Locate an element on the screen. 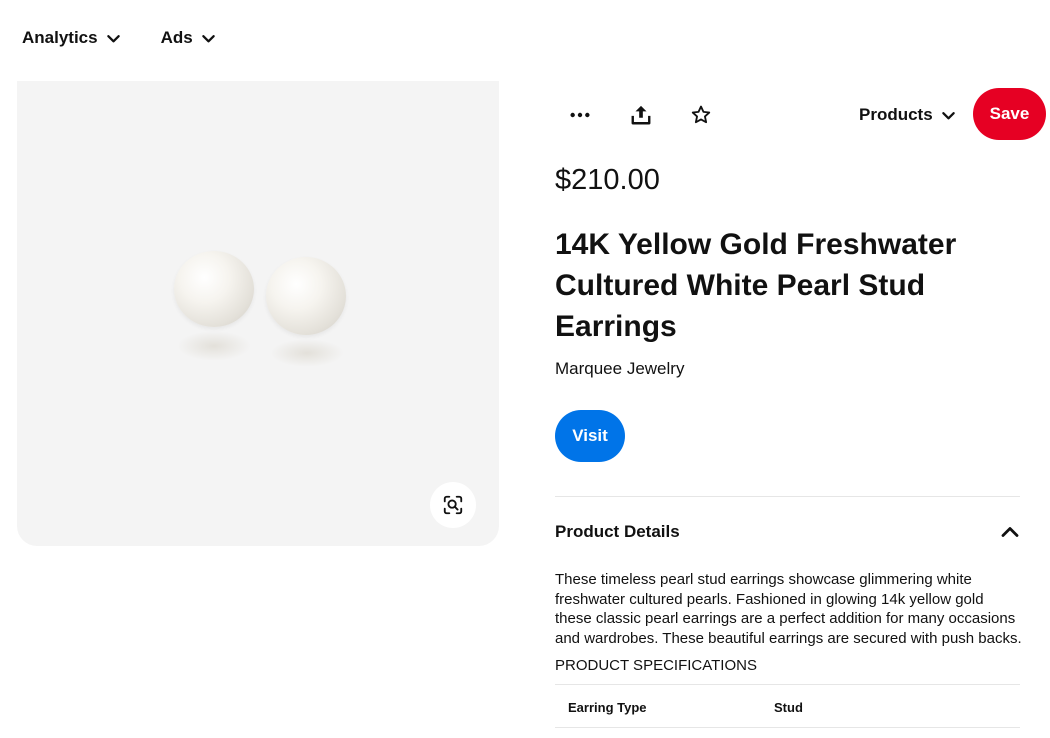 The width and height of the screenshot is (1050, 738). nav-analytics: Analytics is located at coordinates (71, 38).